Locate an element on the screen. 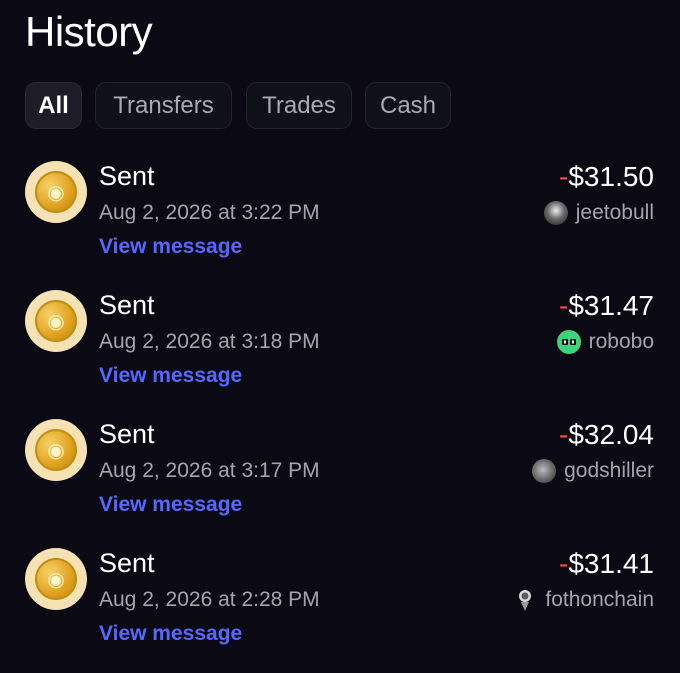 This screenshot has width=680, height=673. tab-all: All is located at coordinates (53, 105).